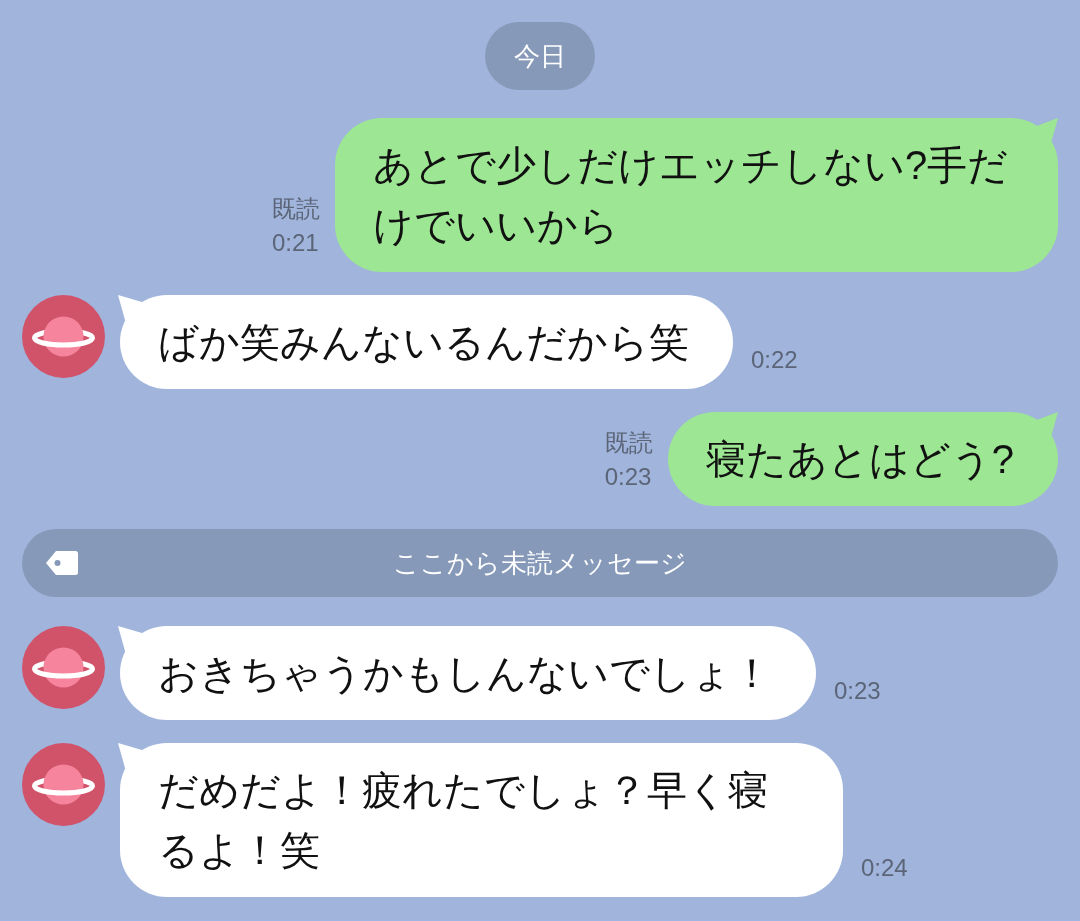 The image size is (1080, 921). What do you see at coordinates (696, 195) in the screenshot?
I see `message-bubble: あとで少しだけエッチしない?手だけでいいから` at bounding box center [696, 195].